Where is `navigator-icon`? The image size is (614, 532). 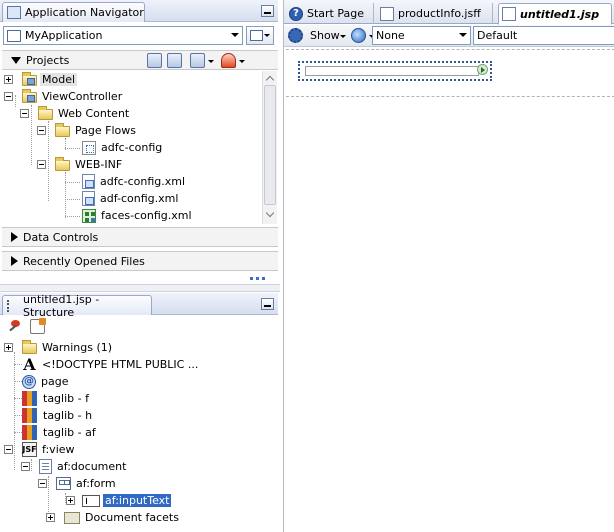
navigator-icon is located at coordinates (14, 12).